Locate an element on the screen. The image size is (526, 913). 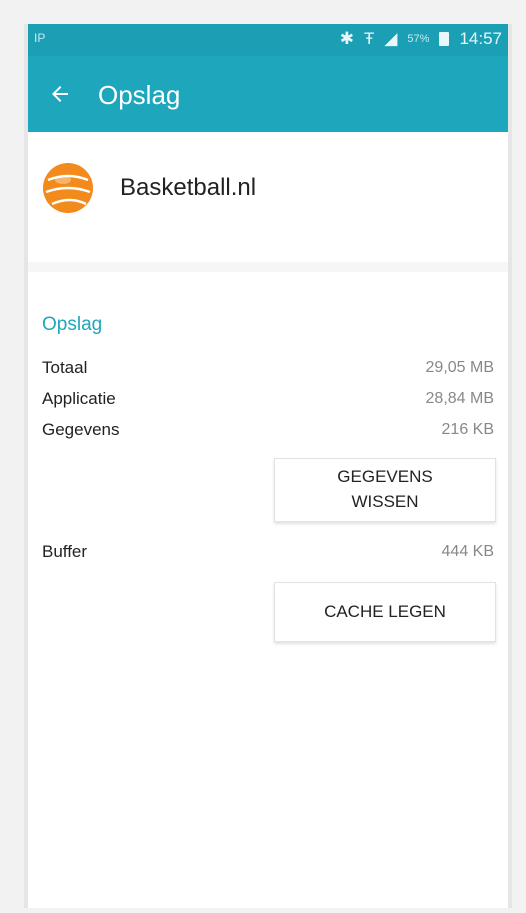
basketball-icon is located at coordinates (68, 188).